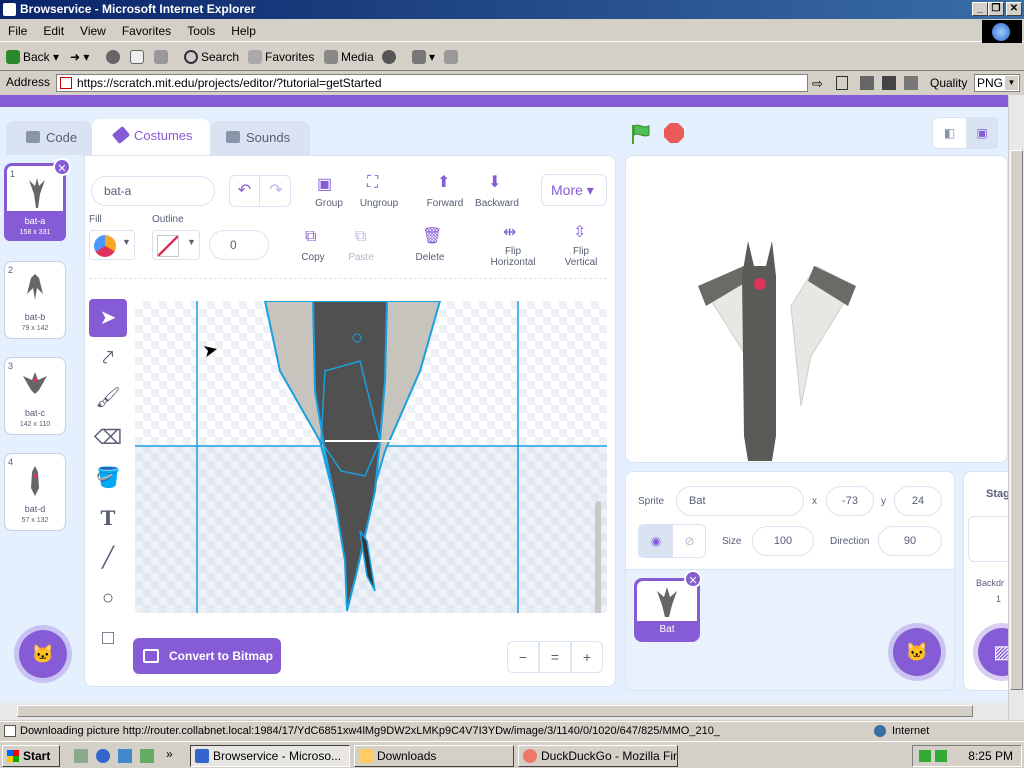 This screenshot has width=1024, height=768. What do you see at coordinates (151, 137) in the screenshot?
I see `tab-costumes: Costumes` at bounding box center [151, 137].